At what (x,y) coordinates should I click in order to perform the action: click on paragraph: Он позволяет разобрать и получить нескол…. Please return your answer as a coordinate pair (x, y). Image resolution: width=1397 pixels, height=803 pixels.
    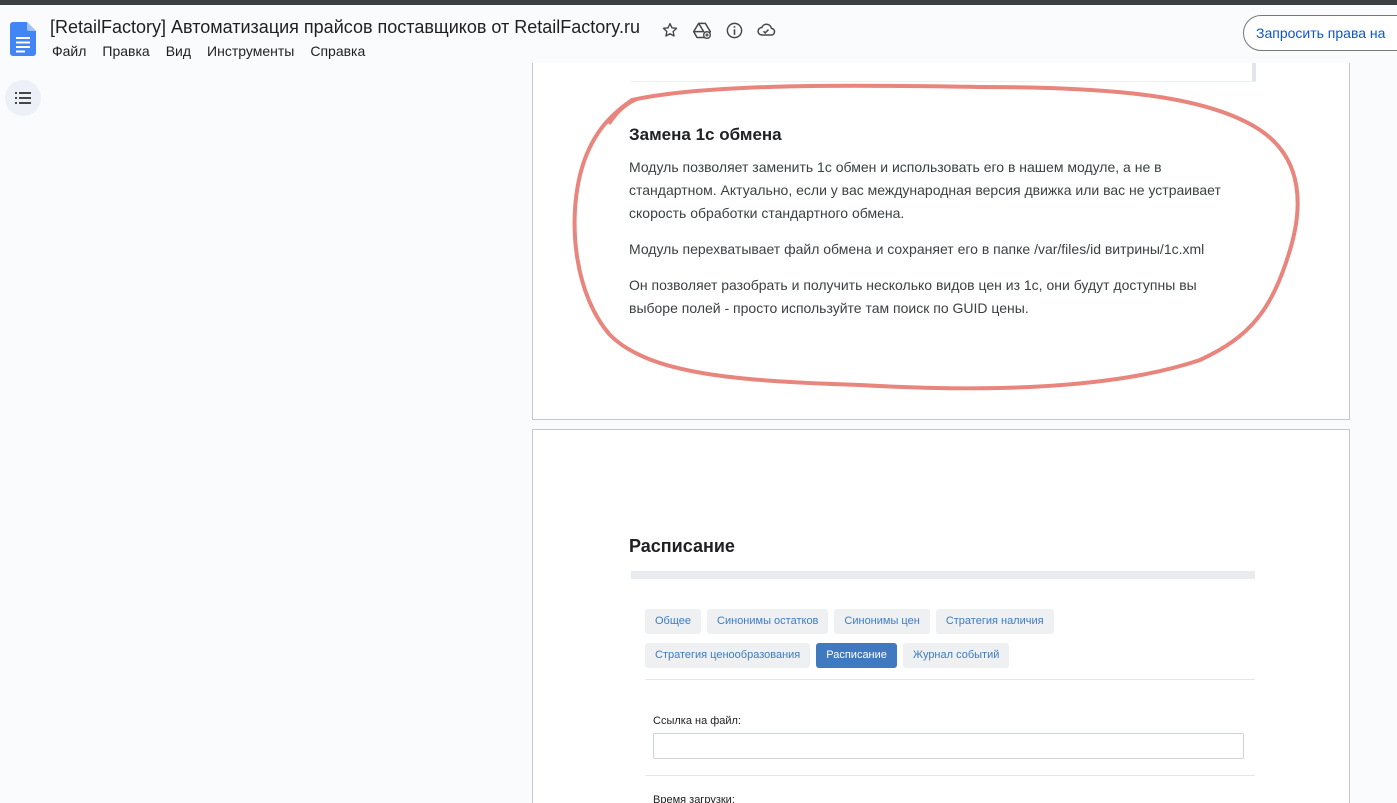
    Looking at the image, I should click on (913, 296).